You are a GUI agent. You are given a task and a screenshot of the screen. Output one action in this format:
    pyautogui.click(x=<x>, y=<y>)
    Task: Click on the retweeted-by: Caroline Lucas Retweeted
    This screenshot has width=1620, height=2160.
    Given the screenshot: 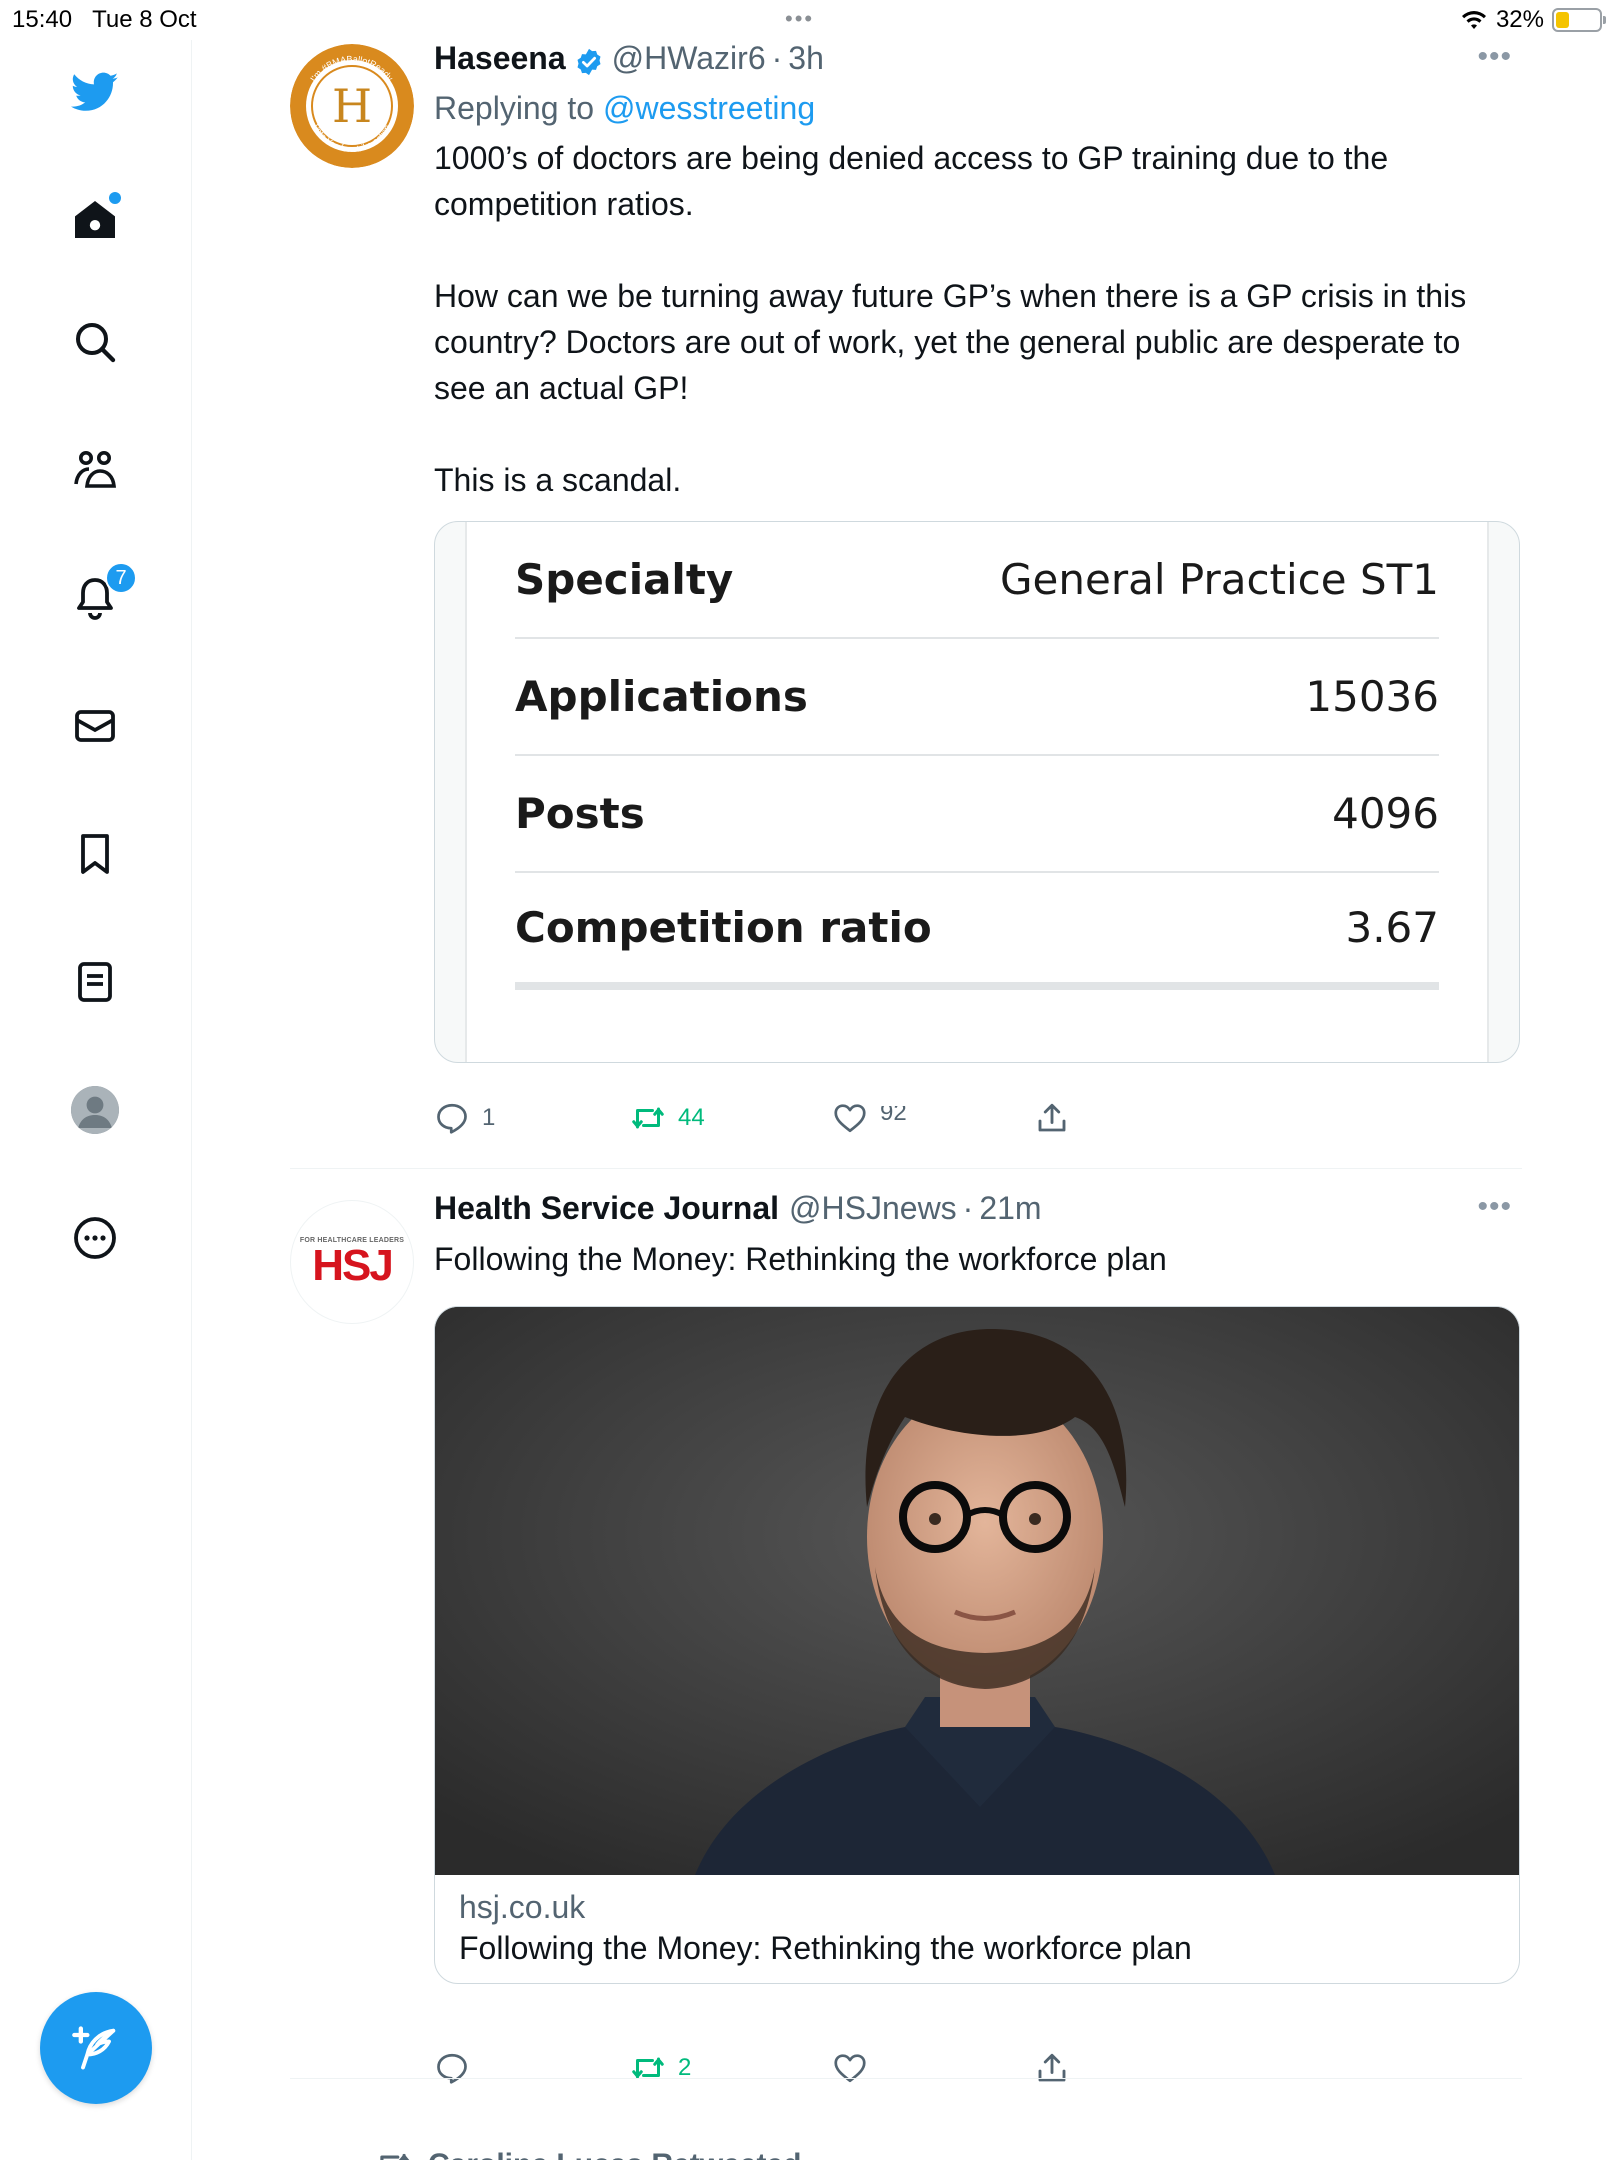 What is the action you would take?
    pyautogui.click(x=587, y=2153)
    